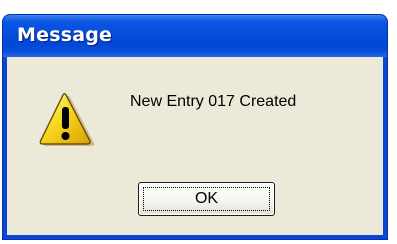  I want to click on dialog-message: New Entry 017 Created, so click(213, 101).